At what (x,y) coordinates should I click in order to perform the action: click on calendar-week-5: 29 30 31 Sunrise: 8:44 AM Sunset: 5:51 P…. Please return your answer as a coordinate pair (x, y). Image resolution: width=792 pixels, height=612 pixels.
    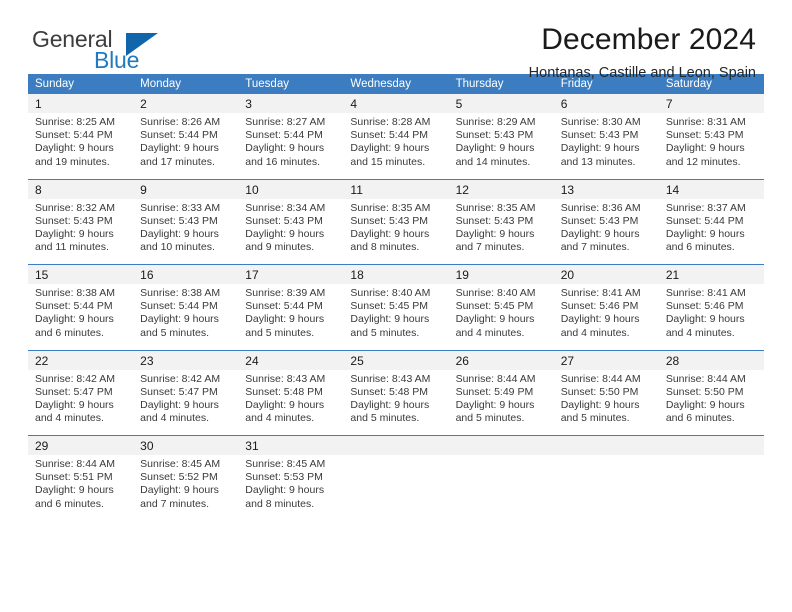
    Looking at the image, I should click on (396, 478).